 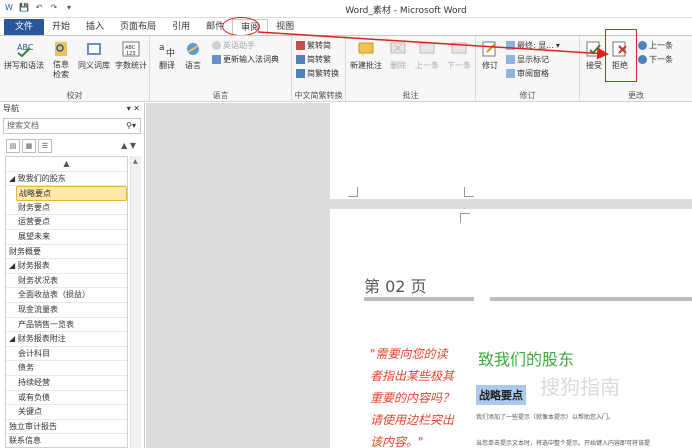 I want to click on reviewing-pane-button: 审阅窗格, so click(x=527, y=73).